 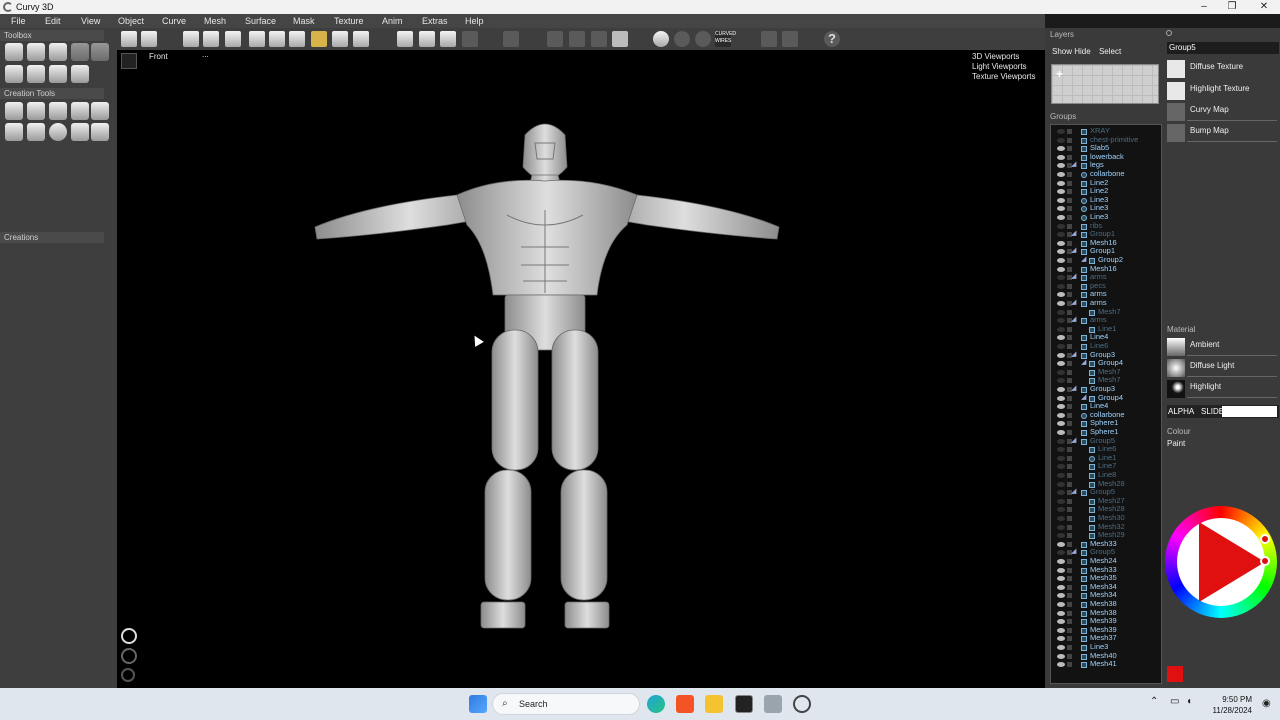 What do you see at coordinates (1106, 157) in the screenshot?
I see `group-tree-row: lowerback` at bounding box center [1106, 157].